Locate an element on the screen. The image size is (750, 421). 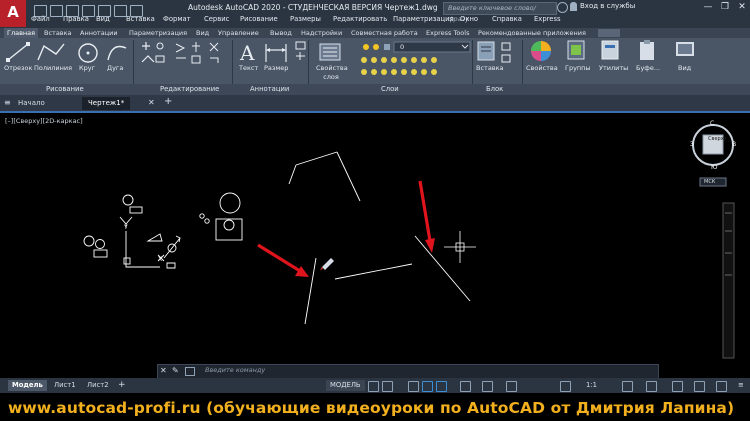
annotation-visibility-icon is located at coordinates (565, 386).